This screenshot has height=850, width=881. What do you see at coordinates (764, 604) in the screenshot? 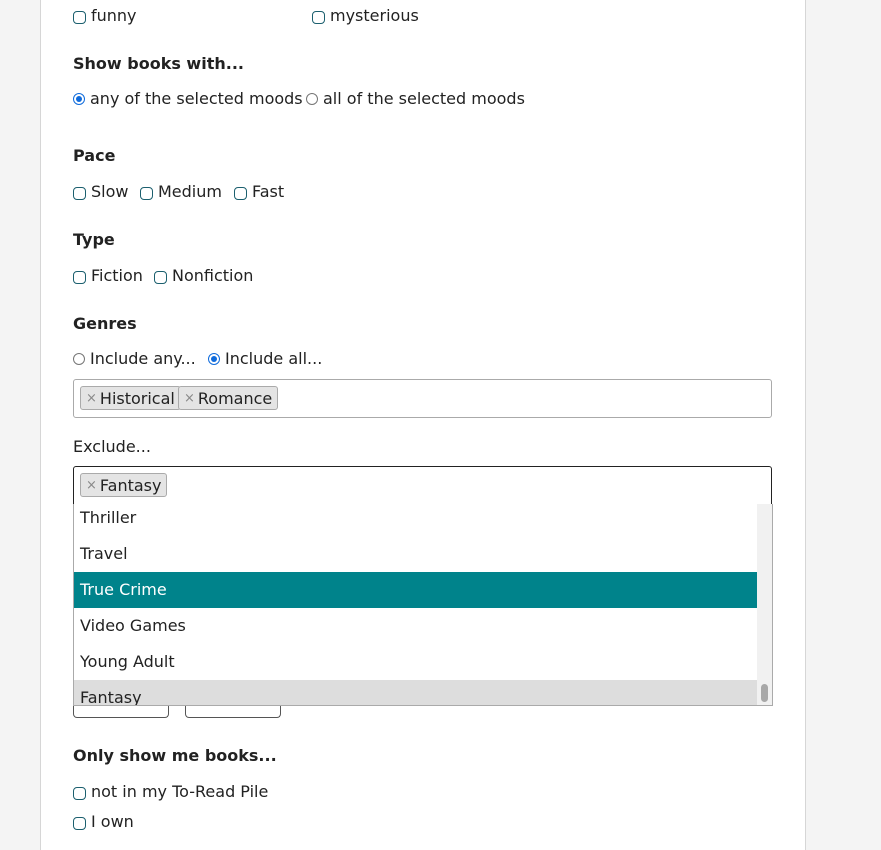
I see `dropdown-scrollbar` at bounding box center [764, 604].